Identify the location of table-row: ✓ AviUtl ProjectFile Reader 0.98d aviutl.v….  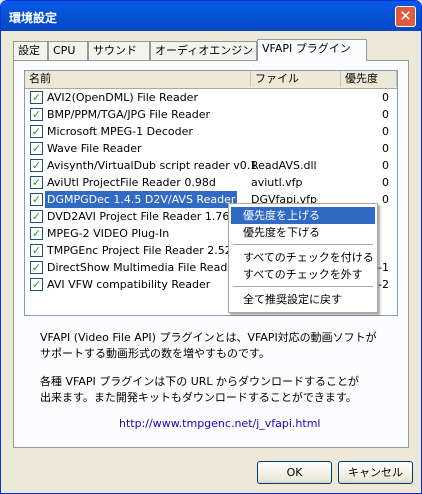
(211, 182).